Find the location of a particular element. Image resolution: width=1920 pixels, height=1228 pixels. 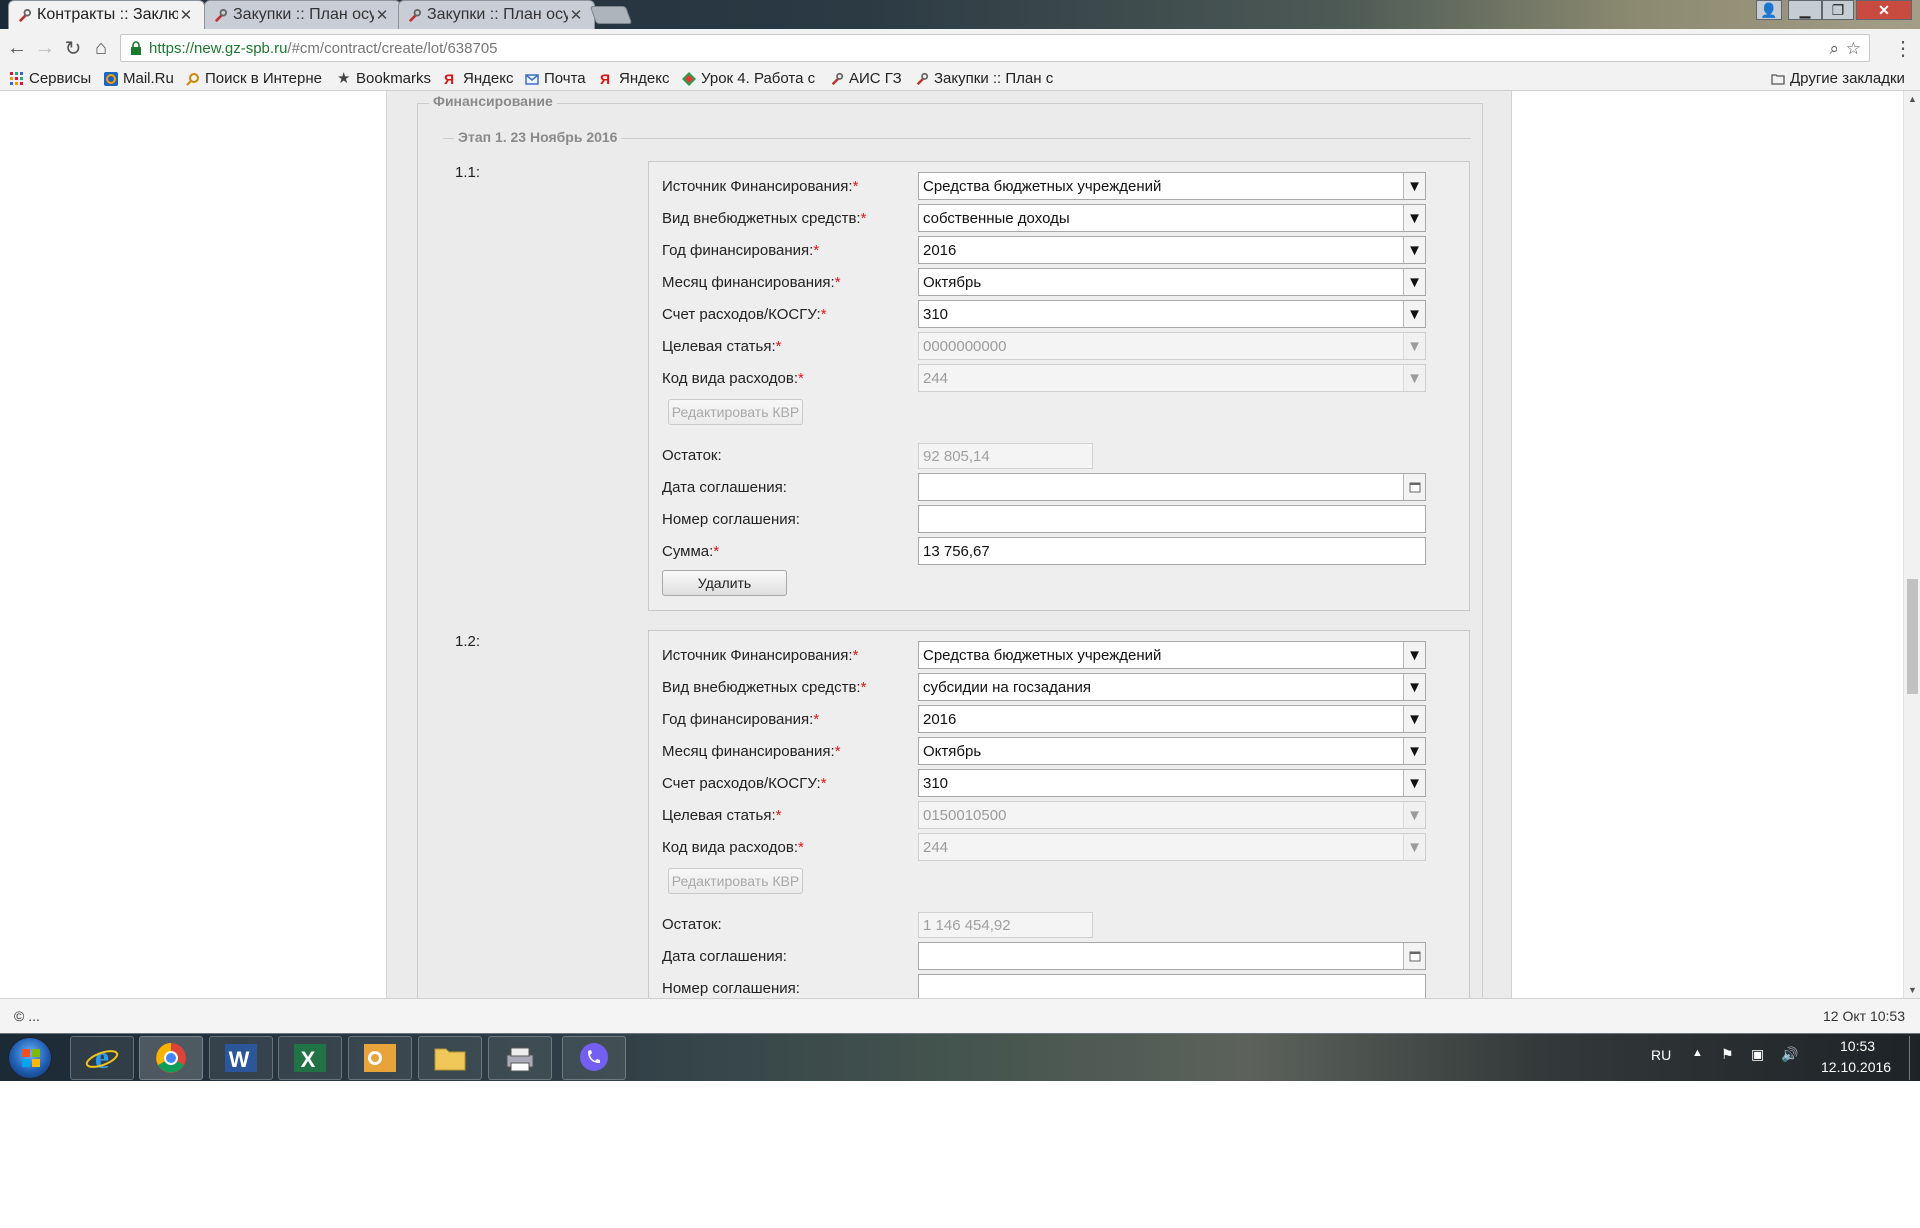

blank-area is located at coordinates (960, 1154).